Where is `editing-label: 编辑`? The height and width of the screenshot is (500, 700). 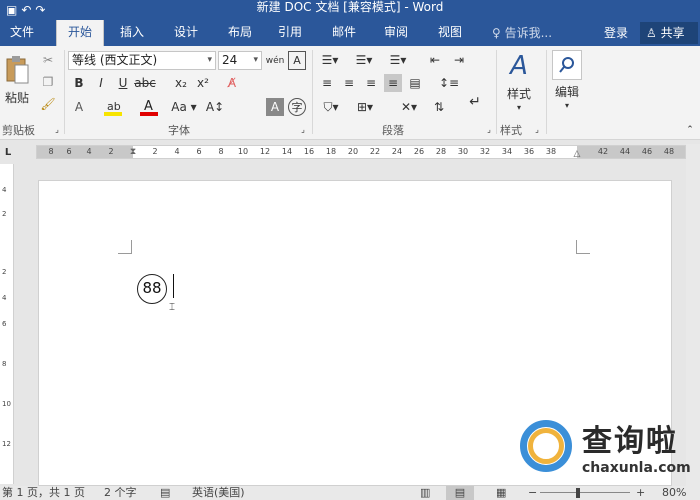
editing-label: 编辑 is located at coordinates (567, 91).